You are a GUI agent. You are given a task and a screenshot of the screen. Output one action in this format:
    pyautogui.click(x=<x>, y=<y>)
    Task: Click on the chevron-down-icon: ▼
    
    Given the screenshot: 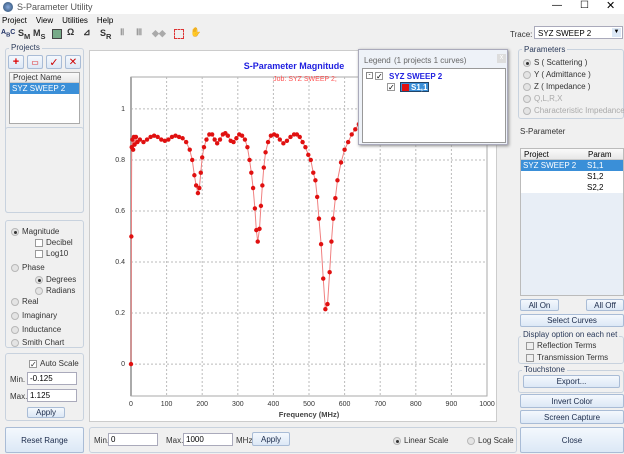 What is the action you would take?
    pyautogui.click(x=616, y=32)
    